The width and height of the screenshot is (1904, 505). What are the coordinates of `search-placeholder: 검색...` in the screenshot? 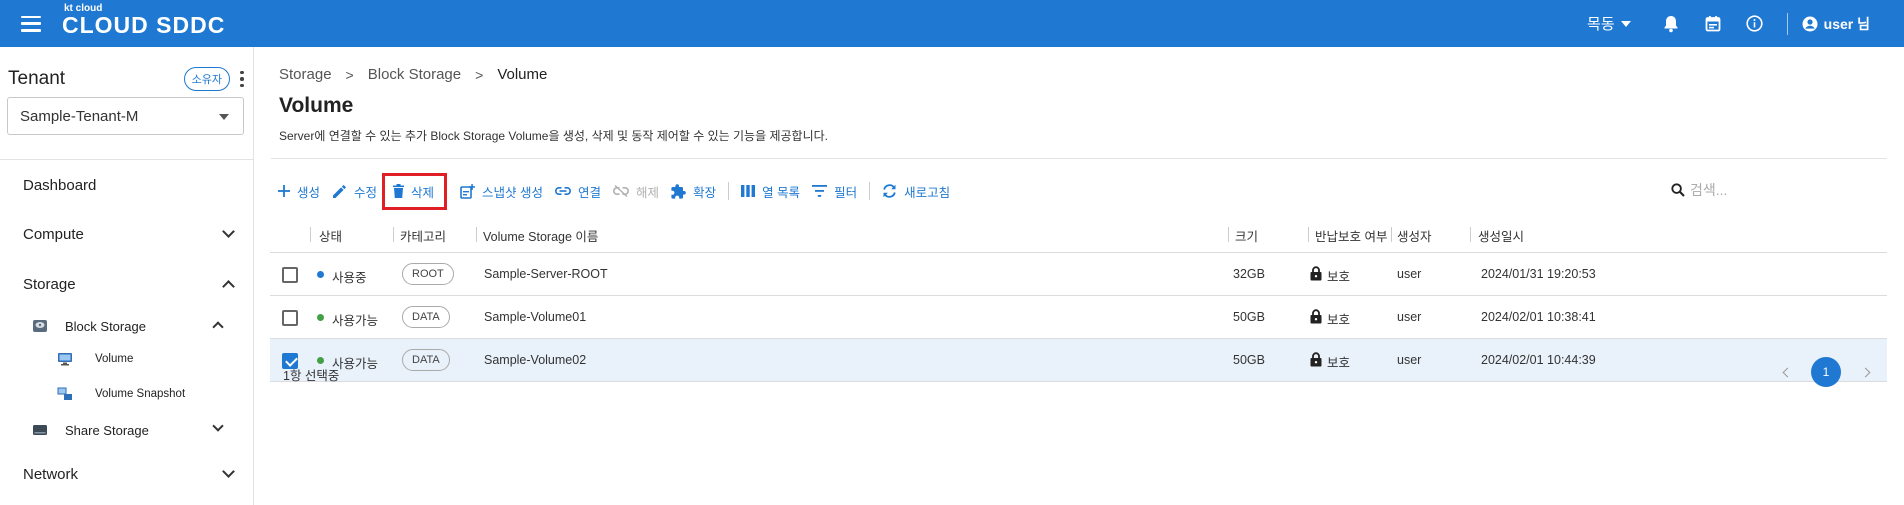 It's located at (1709, 190).